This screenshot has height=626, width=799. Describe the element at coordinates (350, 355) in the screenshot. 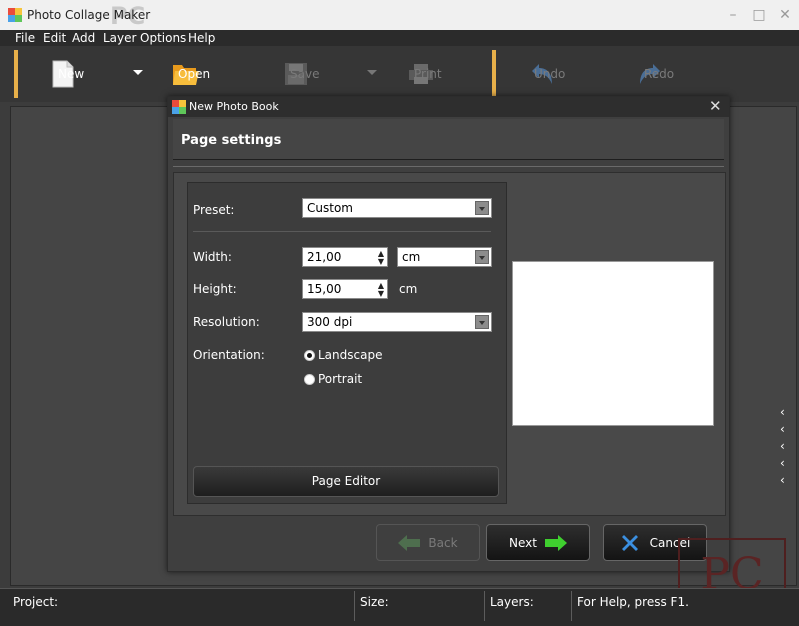

I see `landscape-label: Landscape` at that location.